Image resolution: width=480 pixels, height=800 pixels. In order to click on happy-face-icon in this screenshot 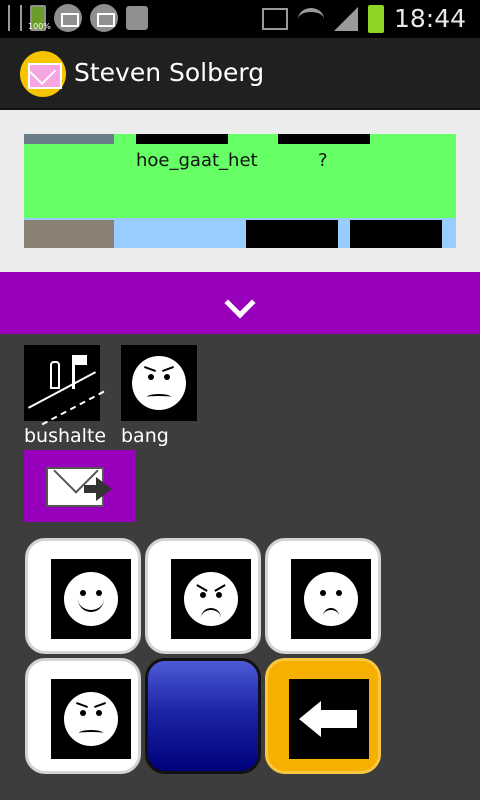, I will do `click(91, 599)`.